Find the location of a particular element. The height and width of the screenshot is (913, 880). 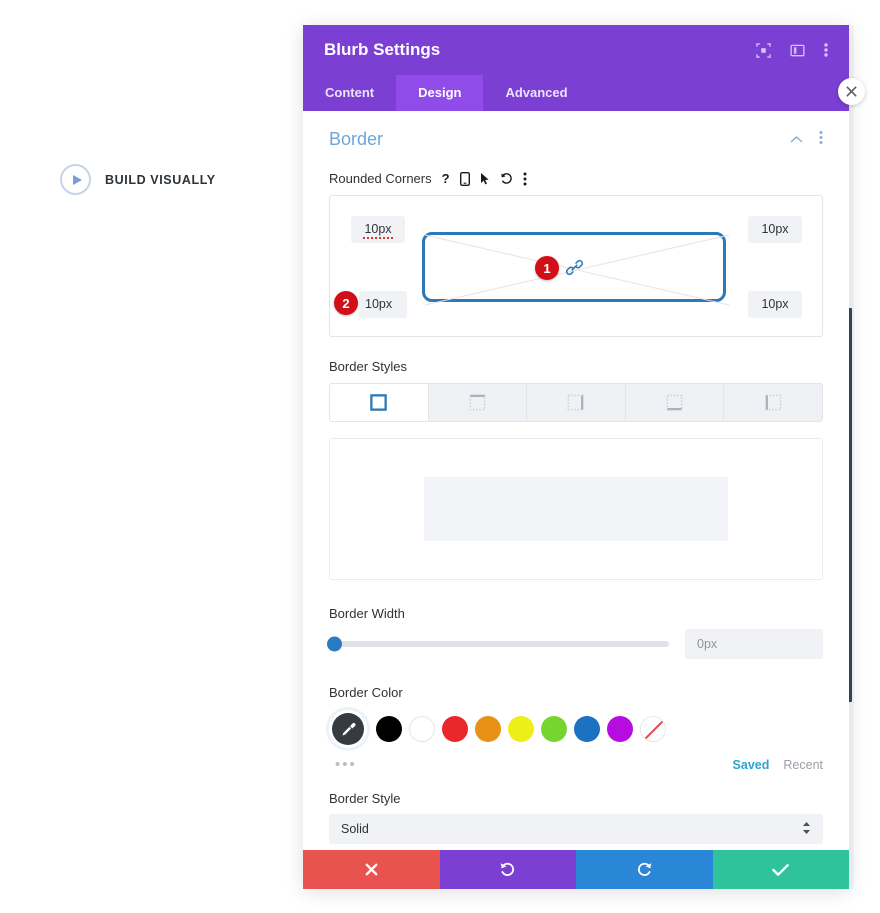

border-styles-group is located at coordinates (576, 402).